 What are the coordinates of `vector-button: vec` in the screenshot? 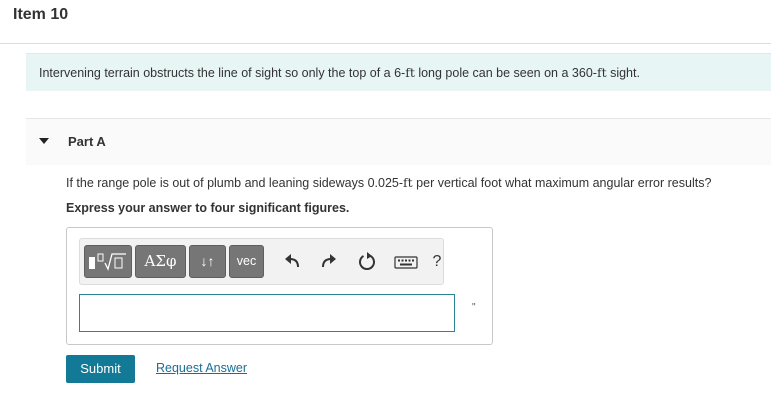 It's located at (246, 261).